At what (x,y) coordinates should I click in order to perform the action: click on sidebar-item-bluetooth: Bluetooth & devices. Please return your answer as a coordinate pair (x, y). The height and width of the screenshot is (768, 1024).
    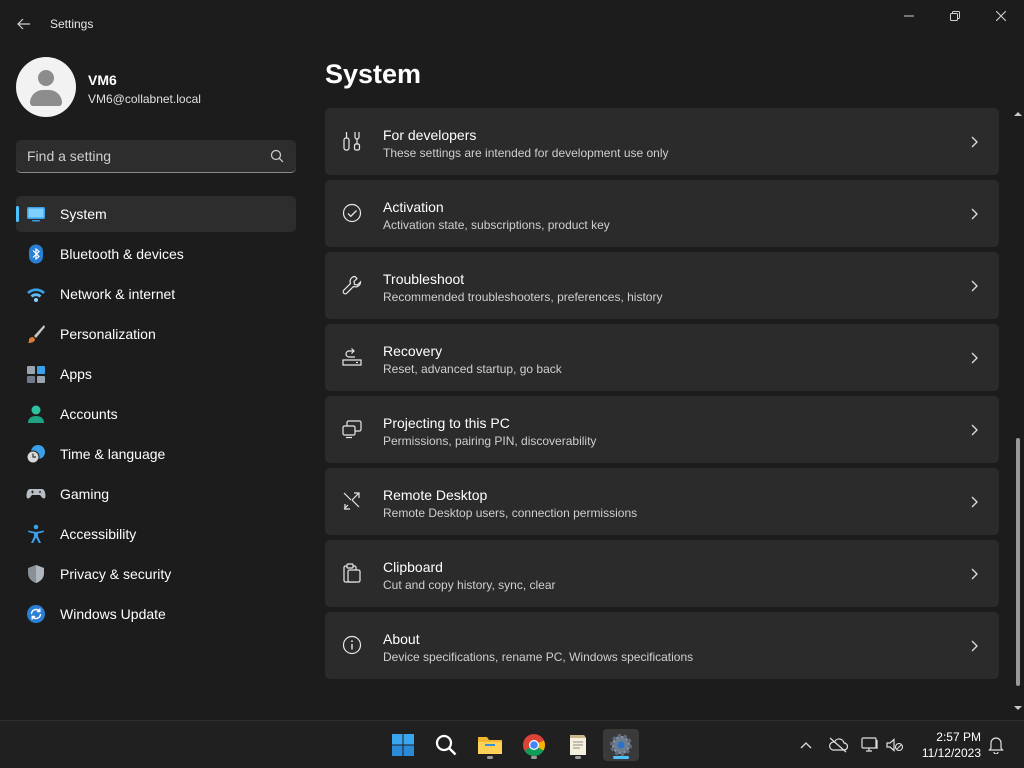
    Looking at the image, I should click on (156, 254).